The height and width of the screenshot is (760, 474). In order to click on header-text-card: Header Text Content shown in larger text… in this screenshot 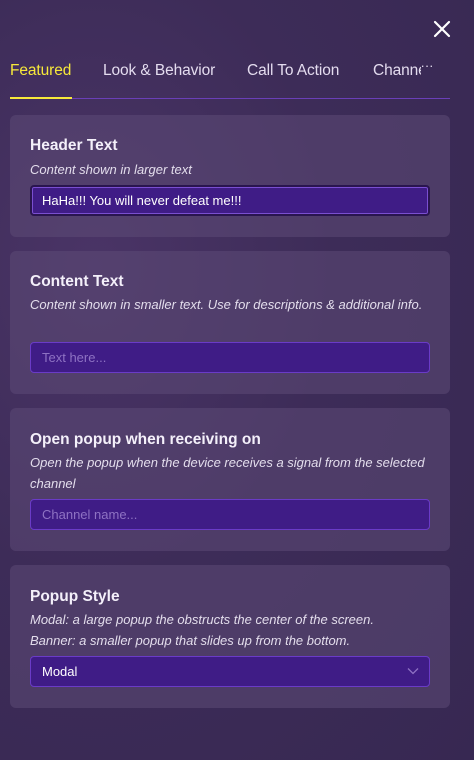, I will do `click(230, 176)`.